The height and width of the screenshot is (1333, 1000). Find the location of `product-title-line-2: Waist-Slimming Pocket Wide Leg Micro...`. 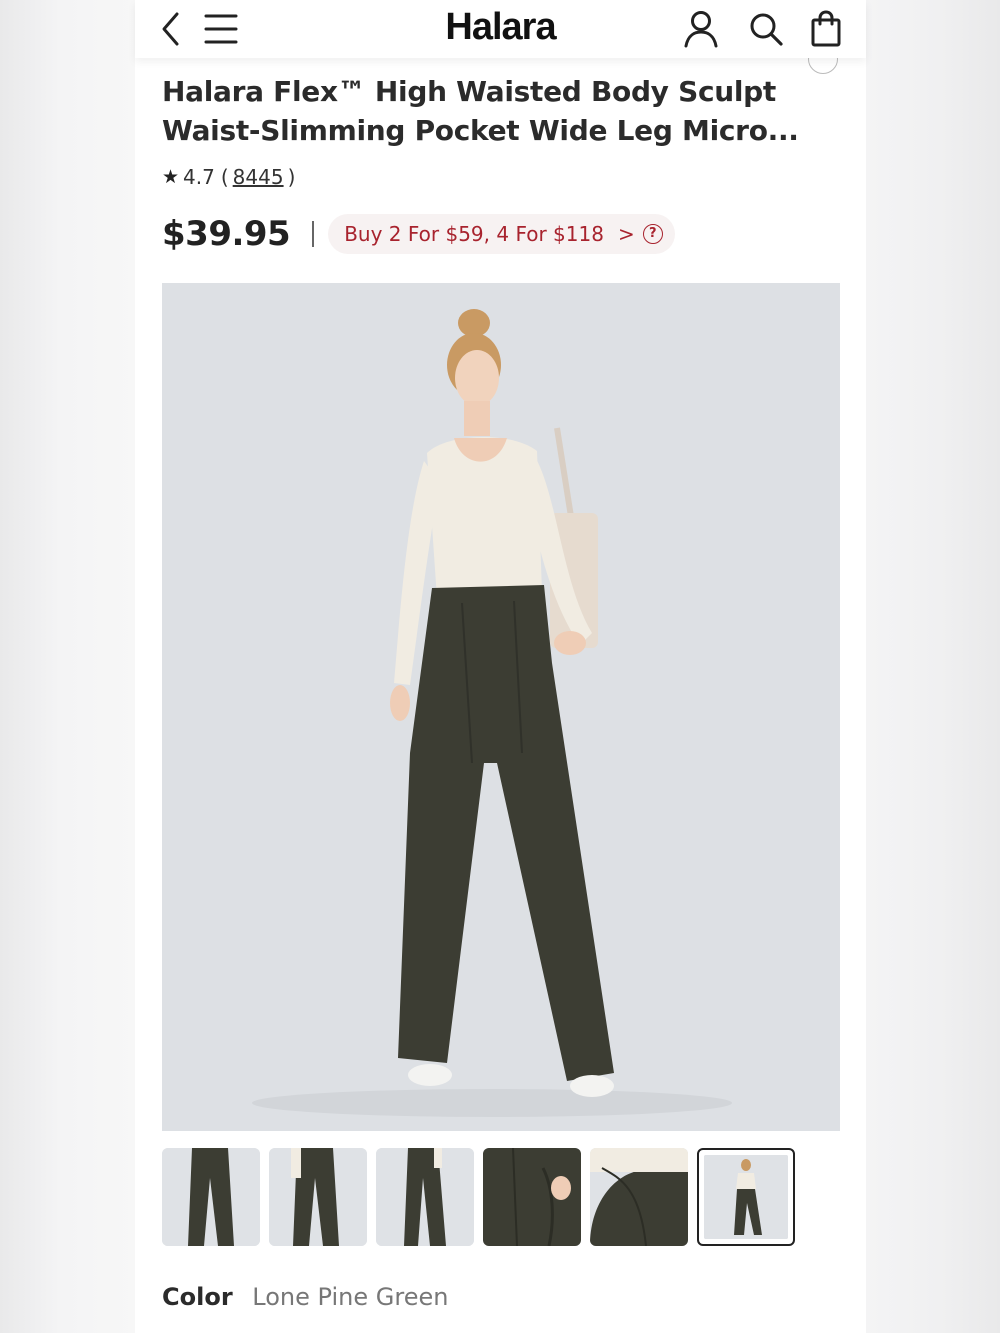

product-title-line-2: Waist-Slimming Pocket Wide Leg Micro... is located at coordinates (480, 130).